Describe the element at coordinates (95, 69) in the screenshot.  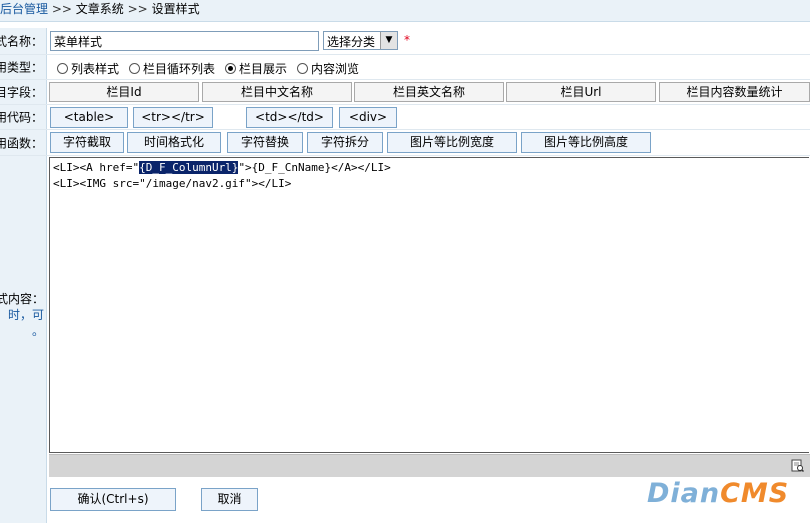
I see `radio-label: 列表样式` at that location.